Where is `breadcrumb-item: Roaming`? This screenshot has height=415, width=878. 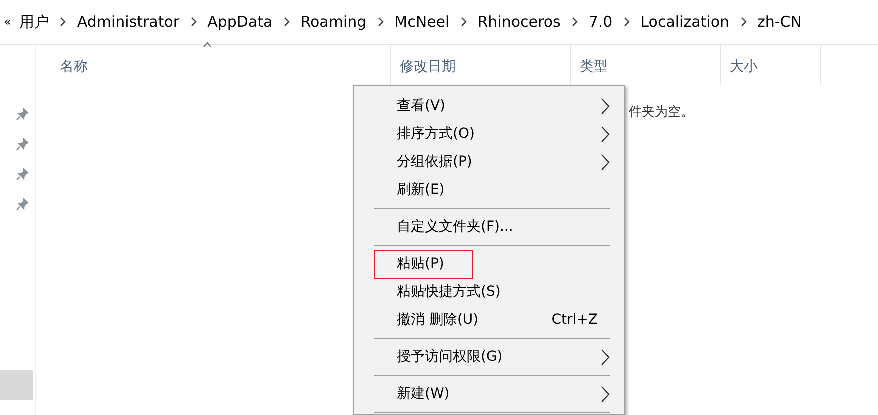
breadcrumb-item: Roaming is located at coordinates (333, 22).